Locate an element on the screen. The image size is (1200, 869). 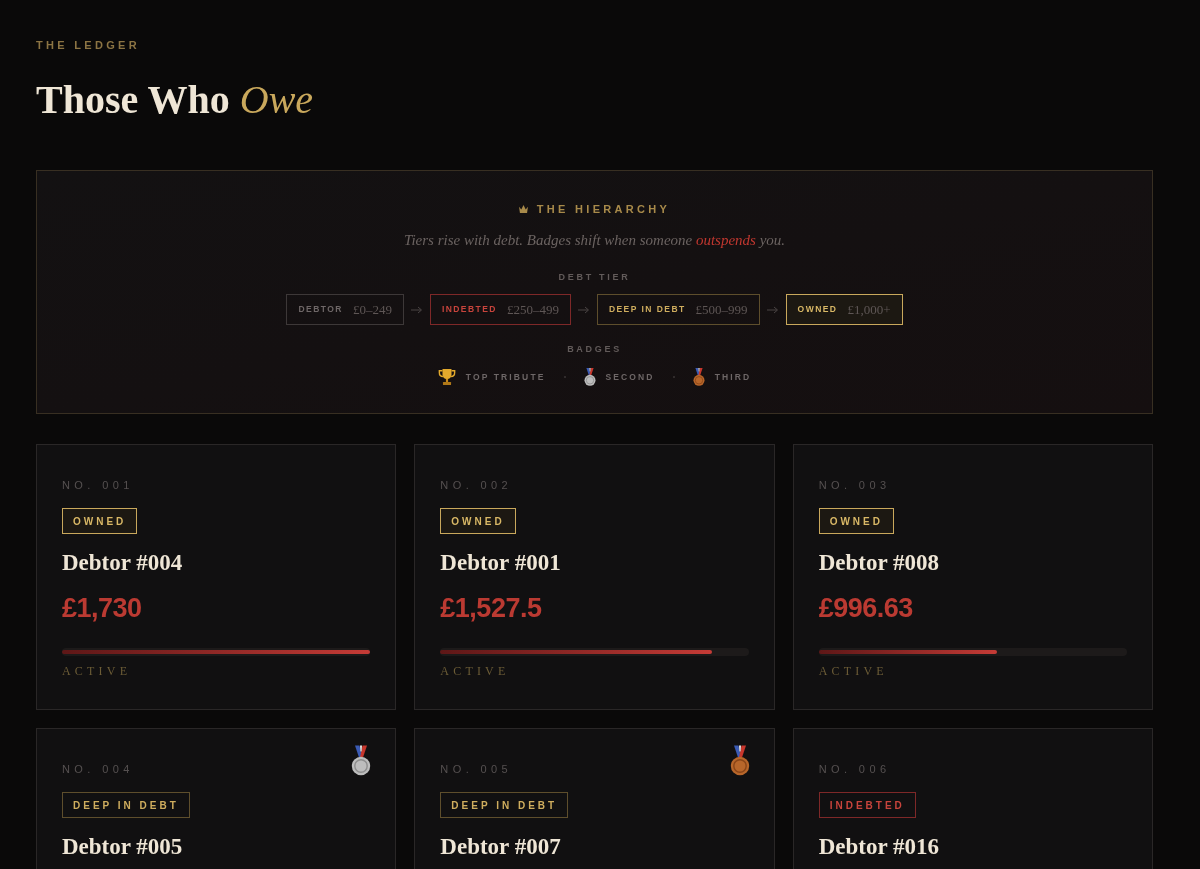
badges-heading: BADGES is located at coordinates (594, 349).